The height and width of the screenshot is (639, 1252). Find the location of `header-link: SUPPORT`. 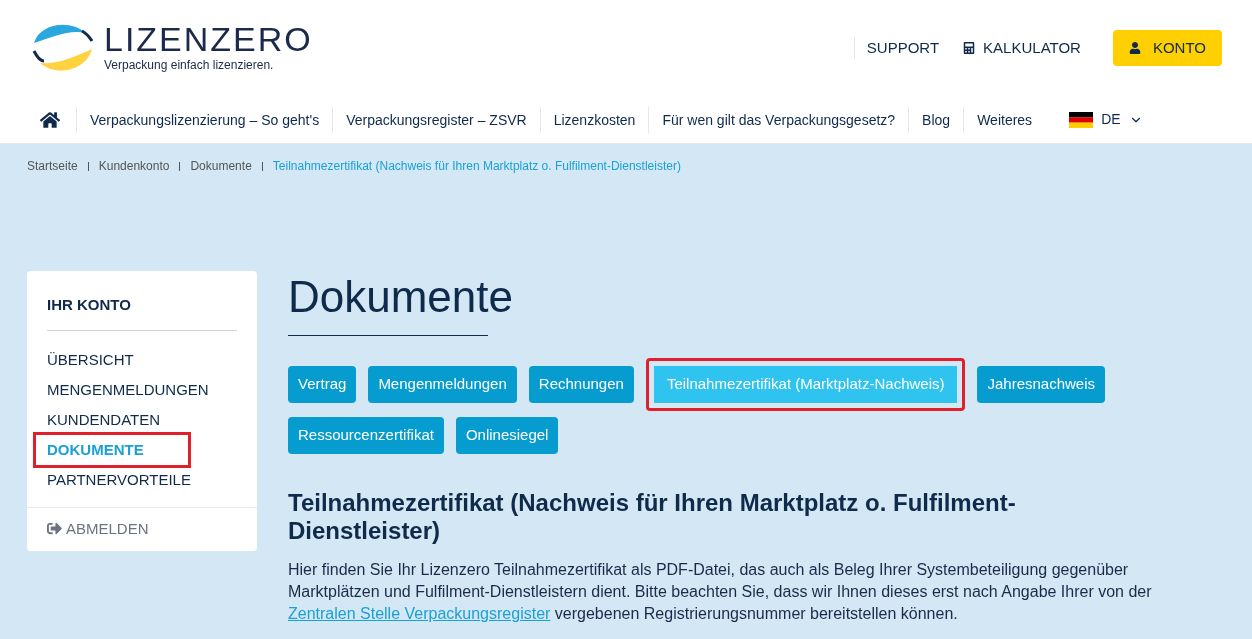

header-link: SUPPORT is located at coordinates (902, 48).